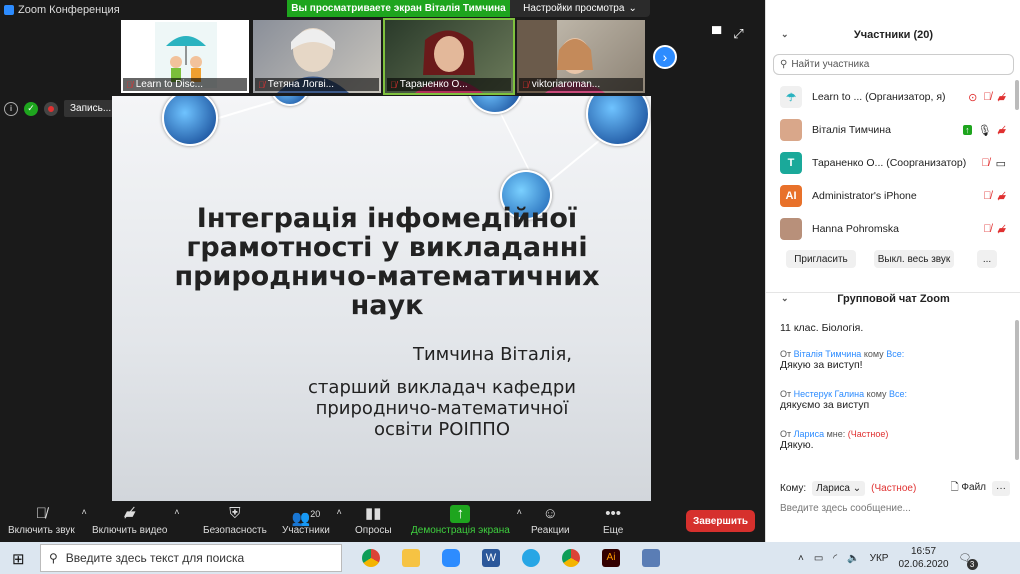 The width and height of the screenshot is (1020, 574). What do you see at coordinates (818, 558) in the screenshot?
I see `network-icon: ▭` at bounding box center [818, 558].